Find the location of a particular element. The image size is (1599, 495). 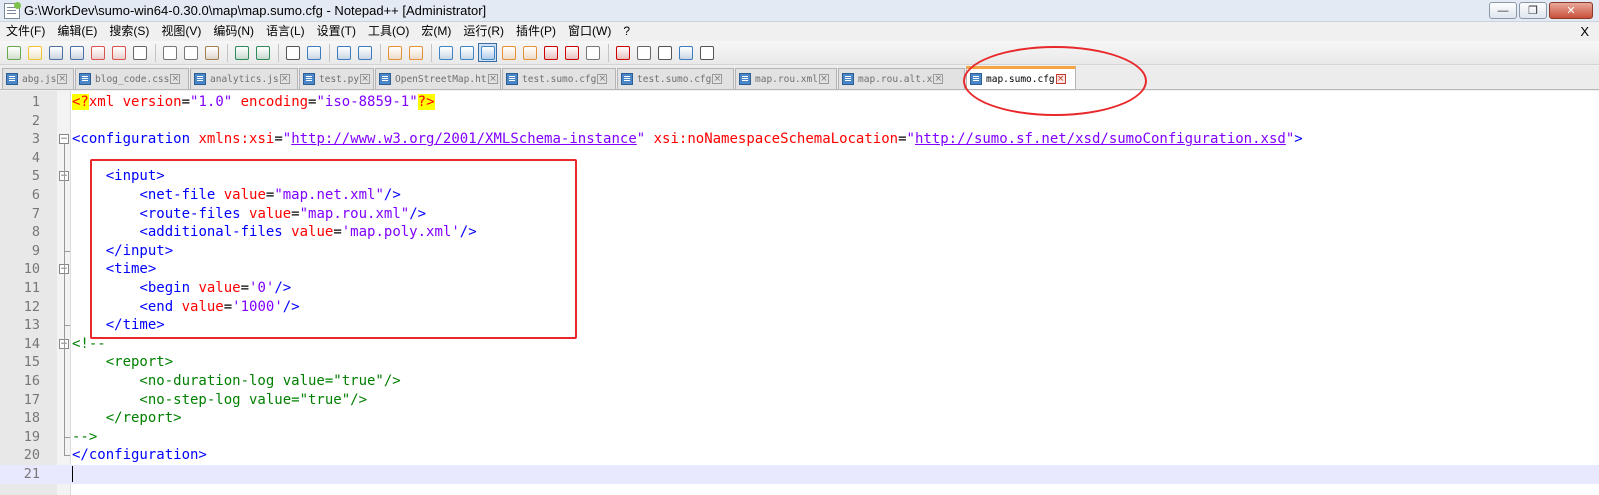

menu-settings: 设置(T) is located at coordinates (336, 31).